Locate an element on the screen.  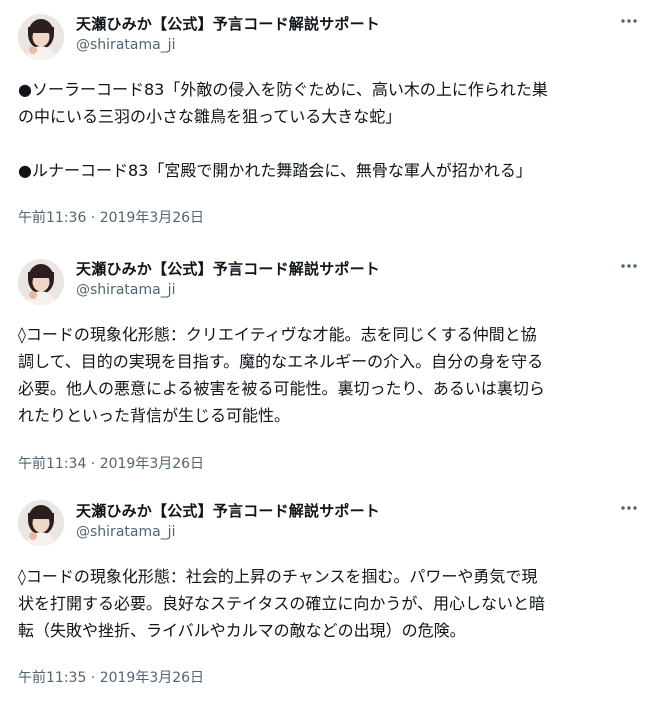
tweet-text-line: ●ソーラーコード83「外敵の侵入を防ぐために、高い木の上に作られた巣 is located at coordinates (283, 89).